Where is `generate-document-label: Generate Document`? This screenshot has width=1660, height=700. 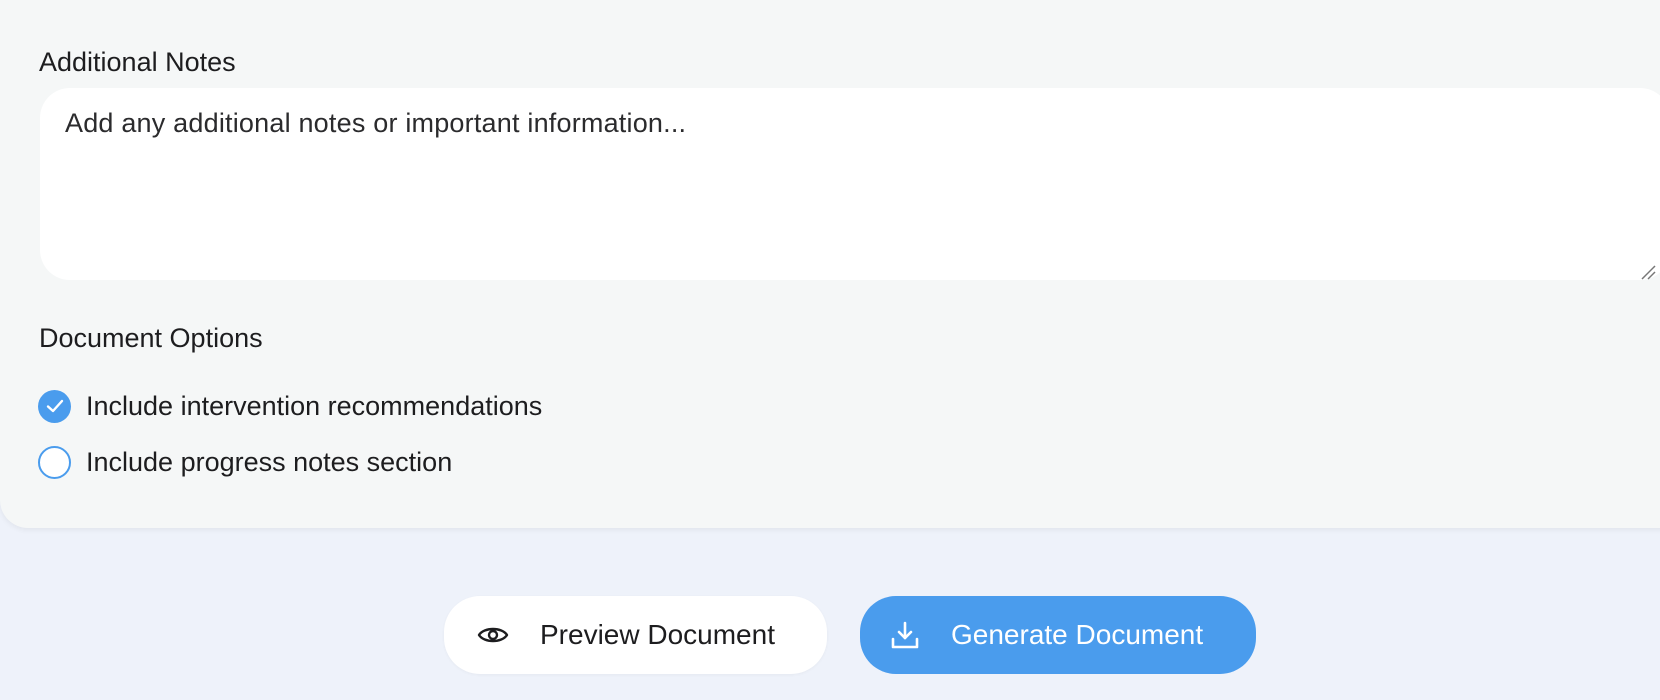
generate-document-label: Generate Document is located at coordinates (1077, 634).